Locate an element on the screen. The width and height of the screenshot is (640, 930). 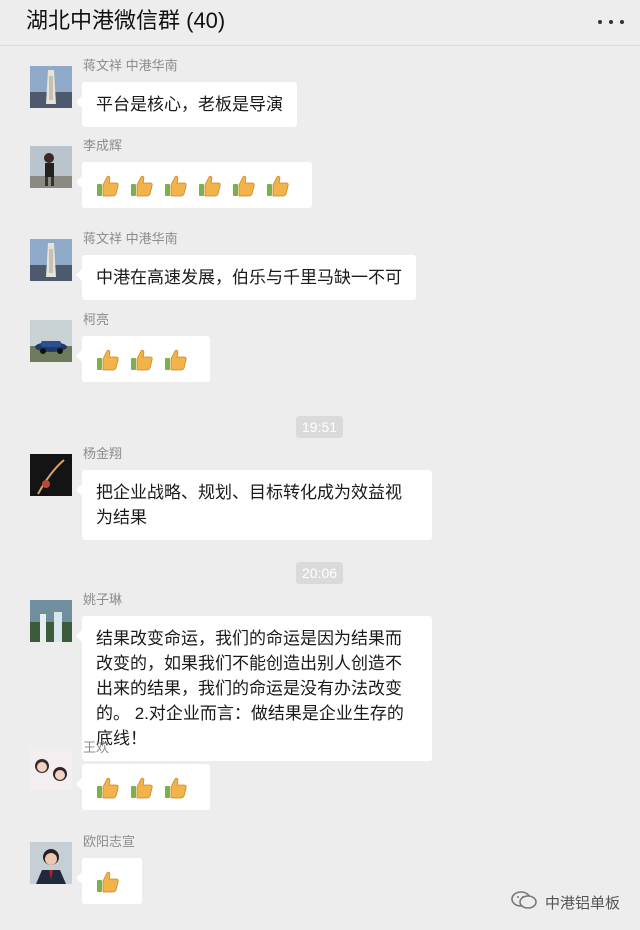
chat-title: 湖北中港微信群 (40) is located at coordinates (126, 20).